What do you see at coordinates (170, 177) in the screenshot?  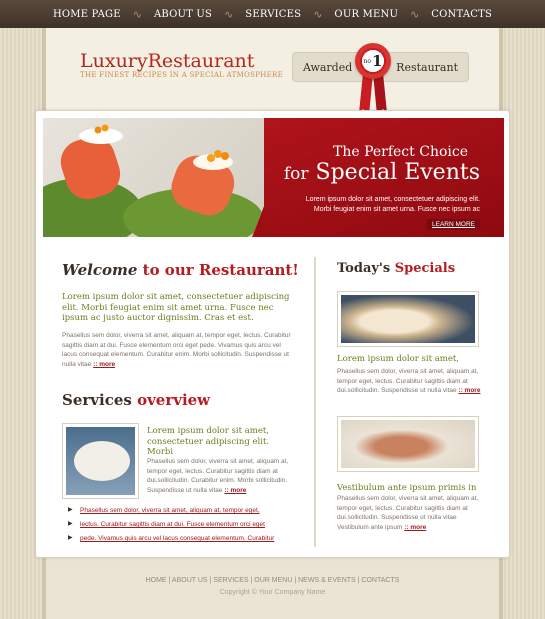 I see `banner-food-image` at bounding box center [170, 177].